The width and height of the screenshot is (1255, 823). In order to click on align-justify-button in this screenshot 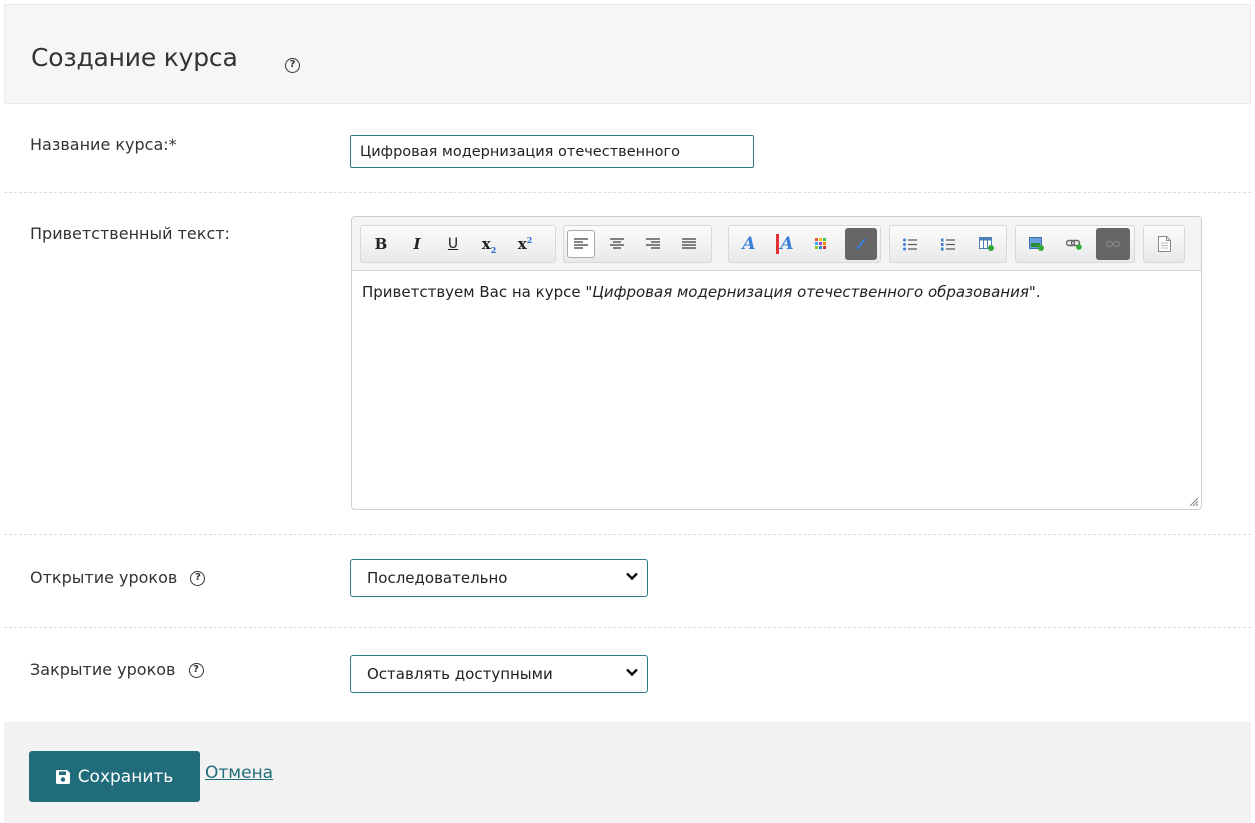, I will do `click(689, 244)`.